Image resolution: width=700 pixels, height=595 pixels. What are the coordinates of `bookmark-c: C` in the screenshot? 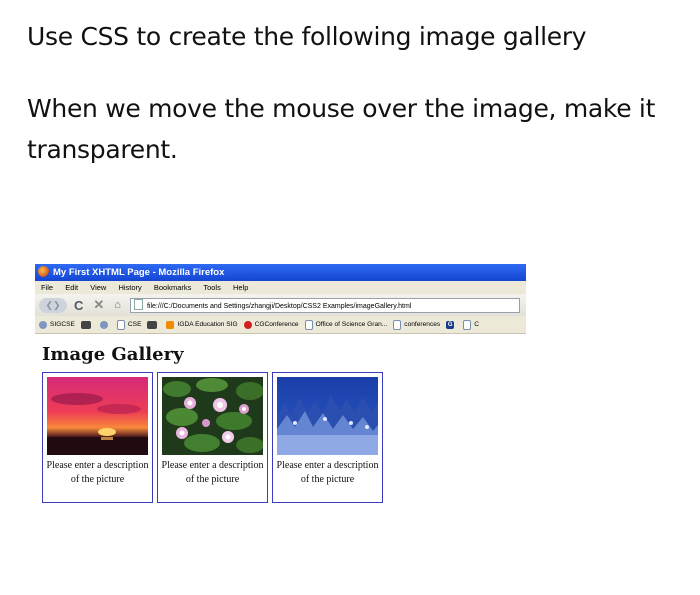 It's located at (471, 324).